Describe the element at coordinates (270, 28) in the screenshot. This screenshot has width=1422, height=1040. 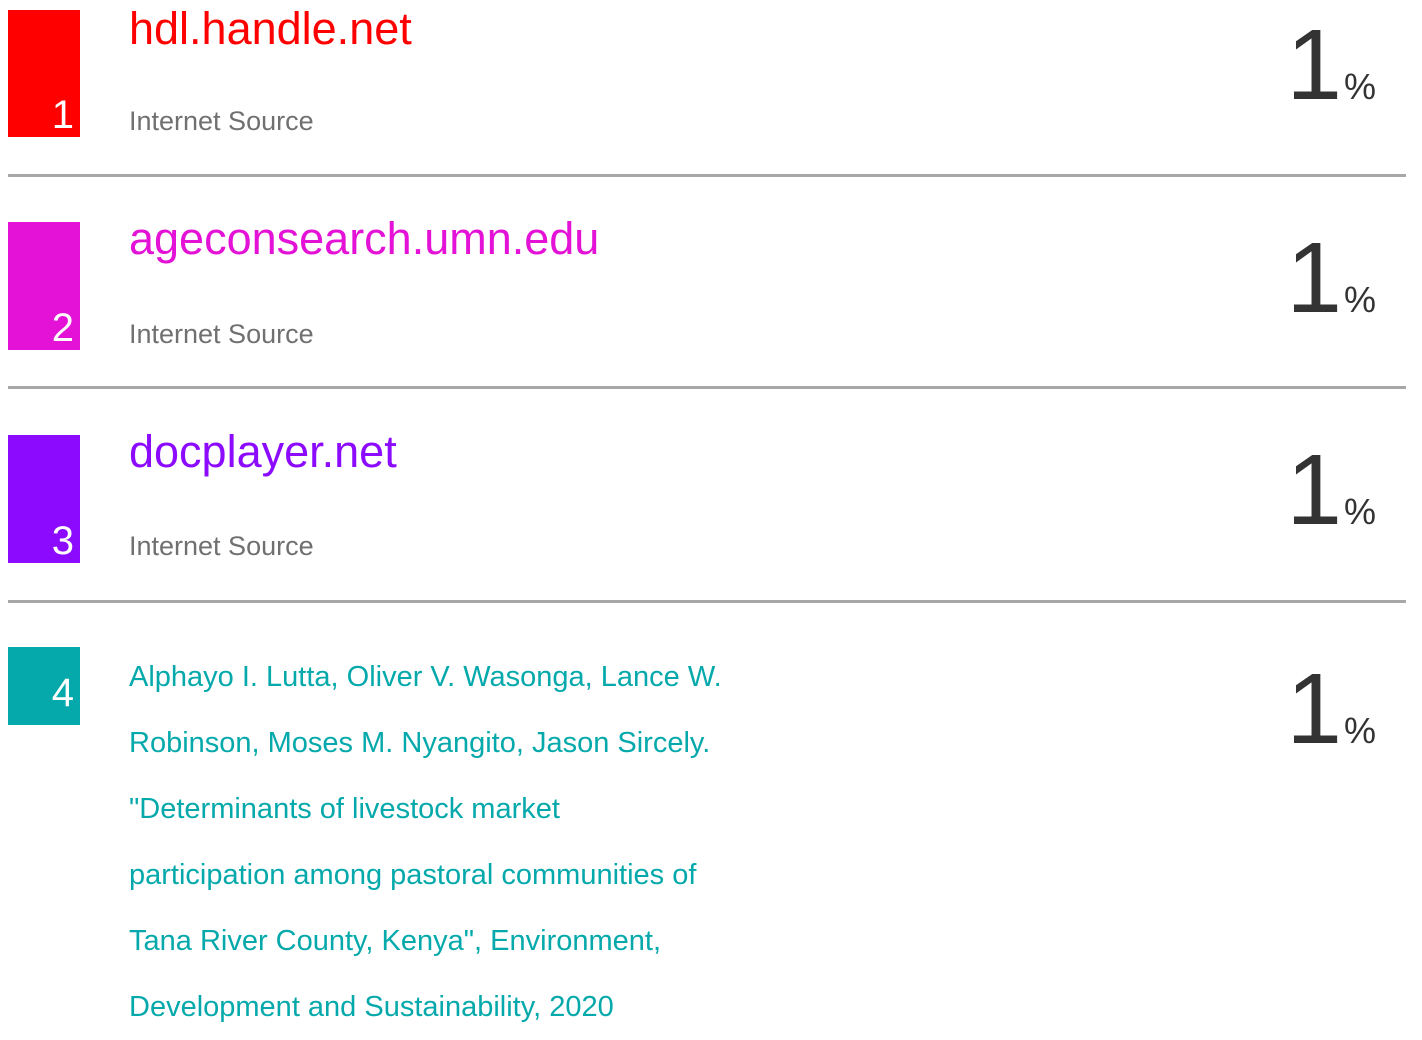
I see `source-title-link: hdl.handle.net` at that location.